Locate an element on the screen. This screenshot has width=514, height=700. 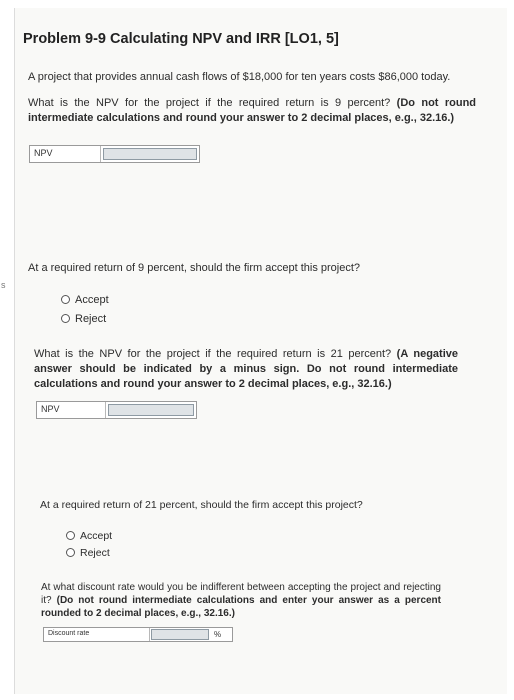
accept-21-option: Accept is located at coordinates (89, 535).